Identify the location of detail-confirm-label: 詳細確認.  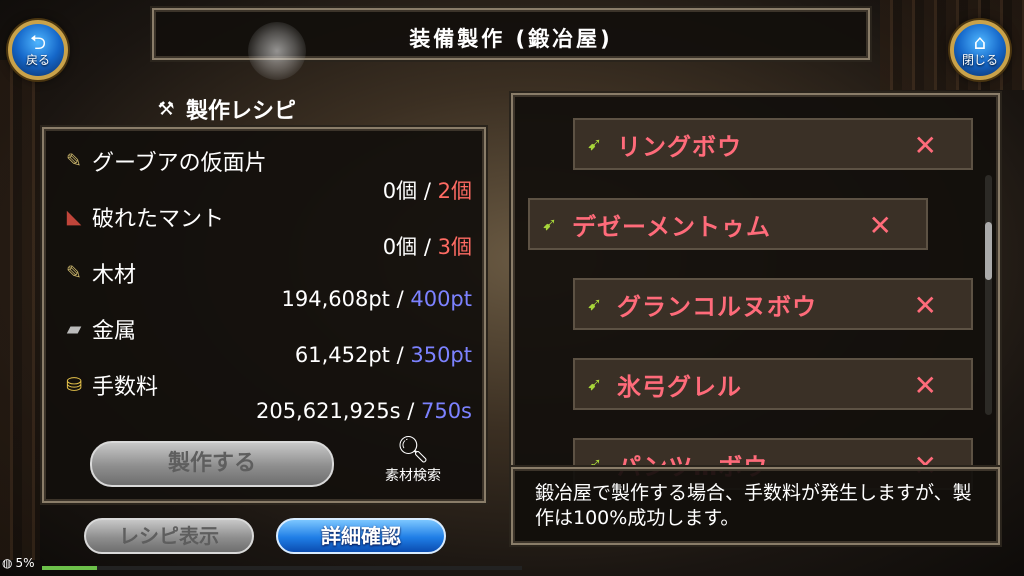
(361, 536).